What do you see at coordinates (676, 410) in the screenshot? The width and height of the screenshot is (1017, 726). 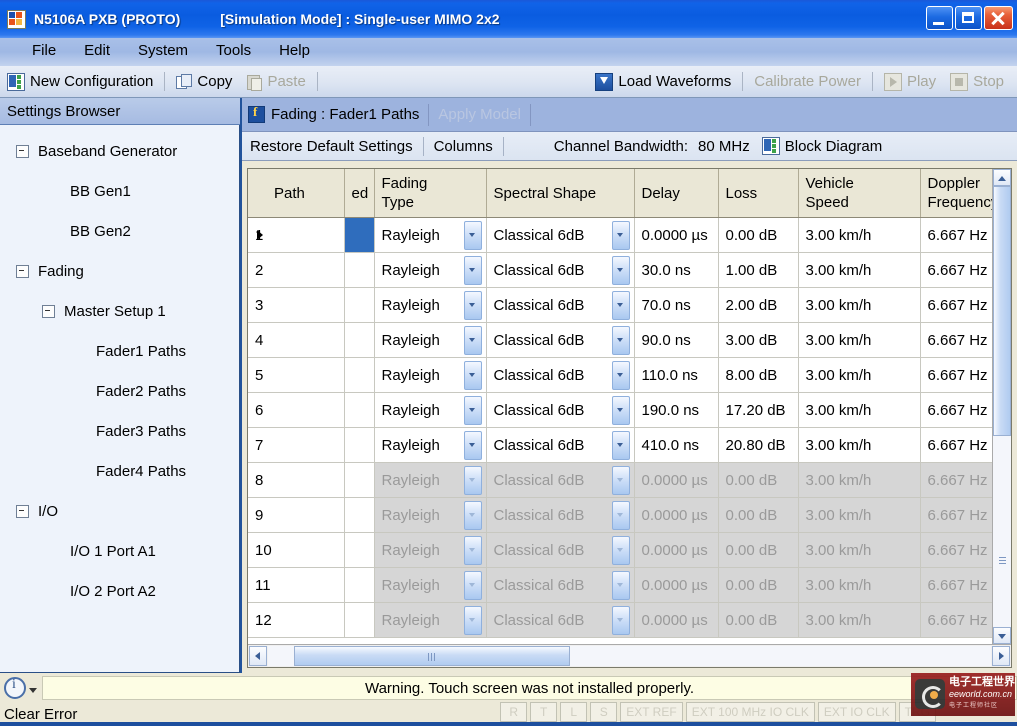 I see `row-delay-cell: 190.0 ns` at bounding box center [676, 410].